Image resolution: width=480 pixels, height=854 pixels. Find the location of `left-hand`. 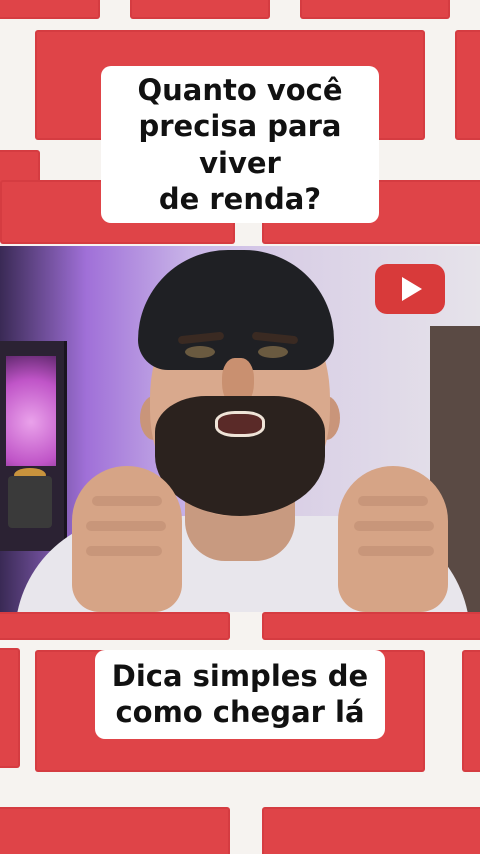

left-hand is located at coordinates (127, 539).